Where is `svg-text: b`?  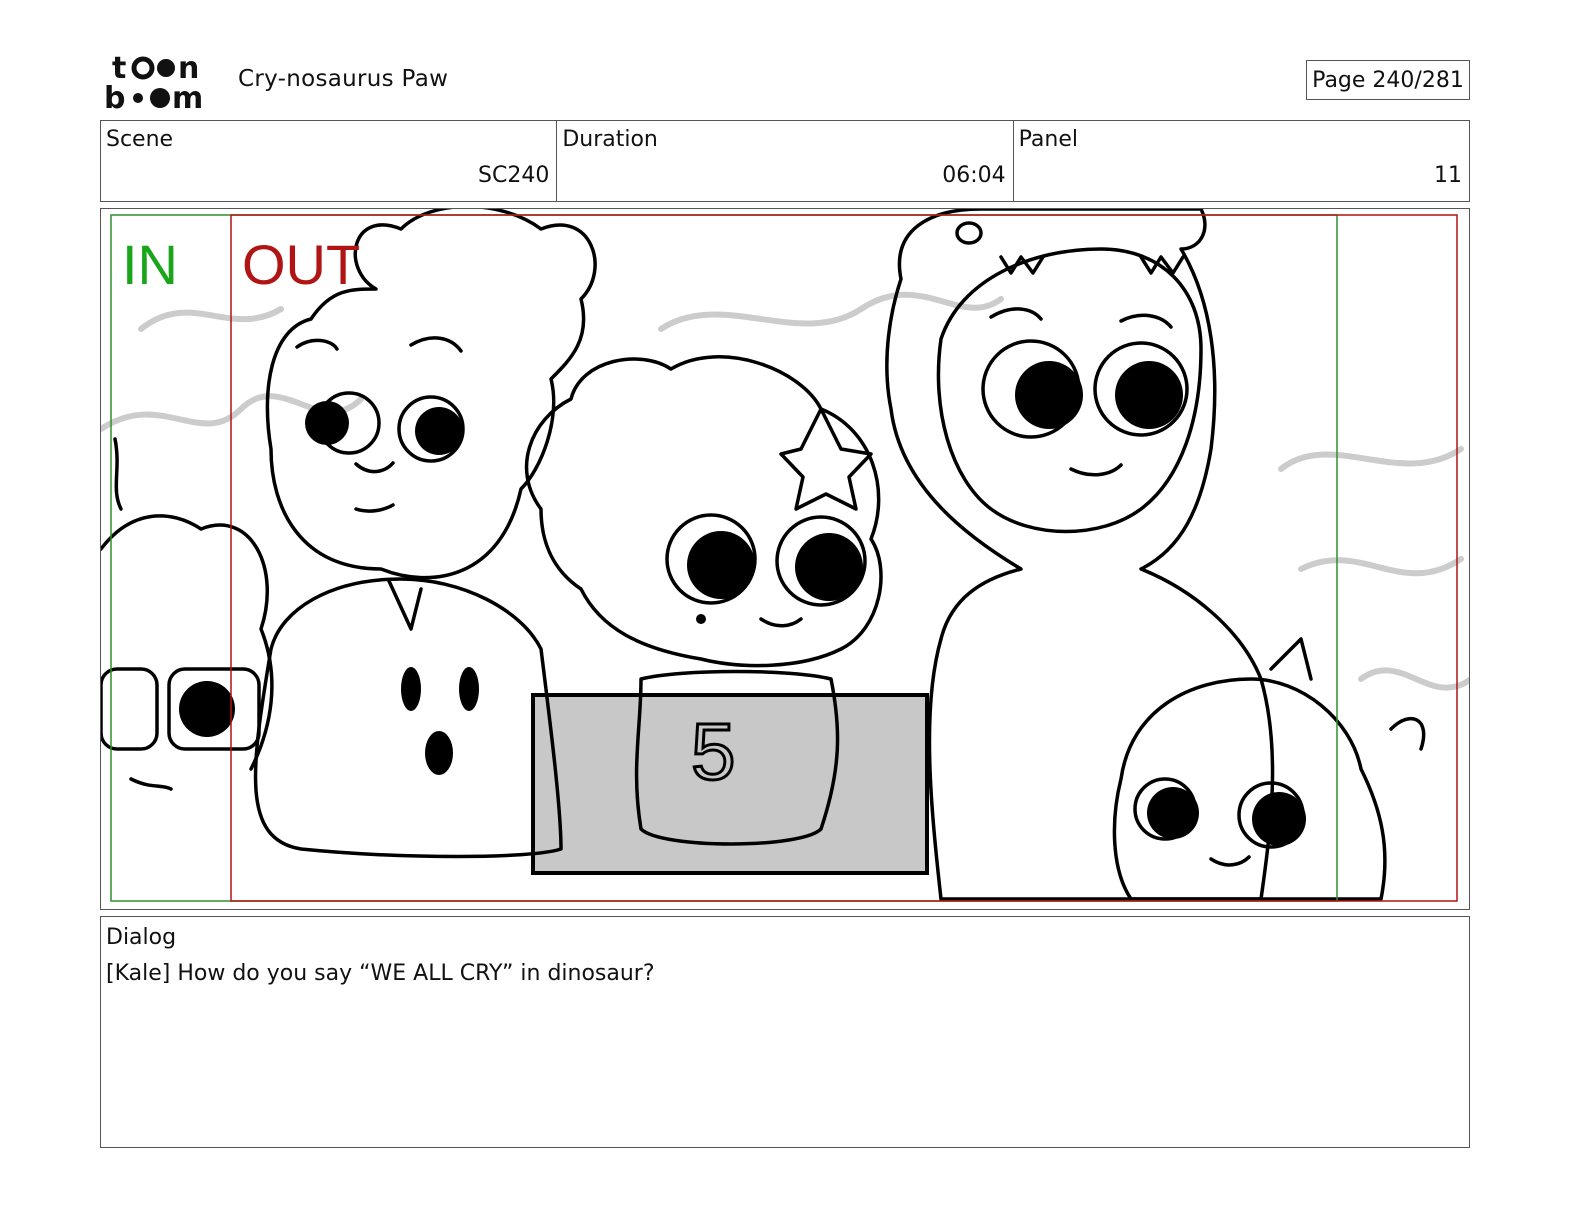 svg-text: b is located at coordinates (114, 96).